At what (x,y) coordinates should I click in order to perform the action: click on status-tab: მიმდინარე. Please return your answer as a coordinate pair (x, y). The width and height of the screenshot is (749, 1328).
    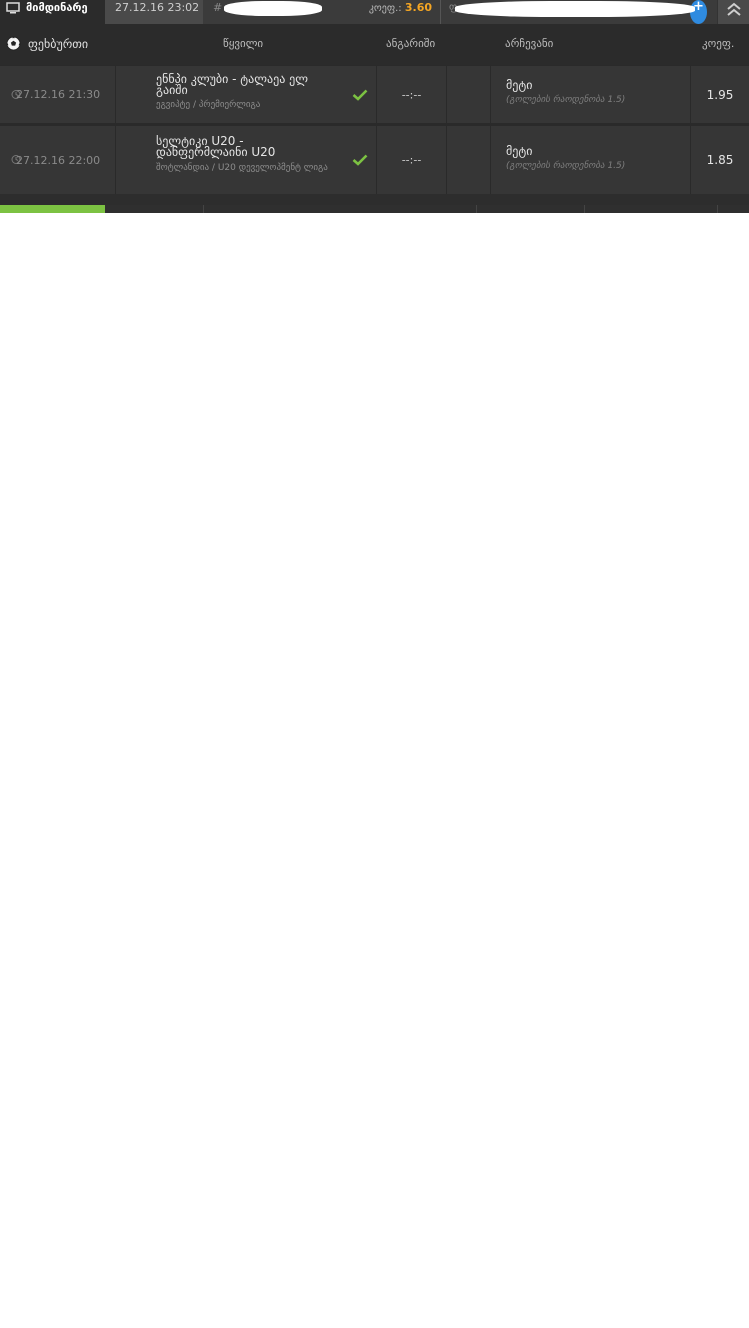
    Looking at the image, I should click on (52, 12).